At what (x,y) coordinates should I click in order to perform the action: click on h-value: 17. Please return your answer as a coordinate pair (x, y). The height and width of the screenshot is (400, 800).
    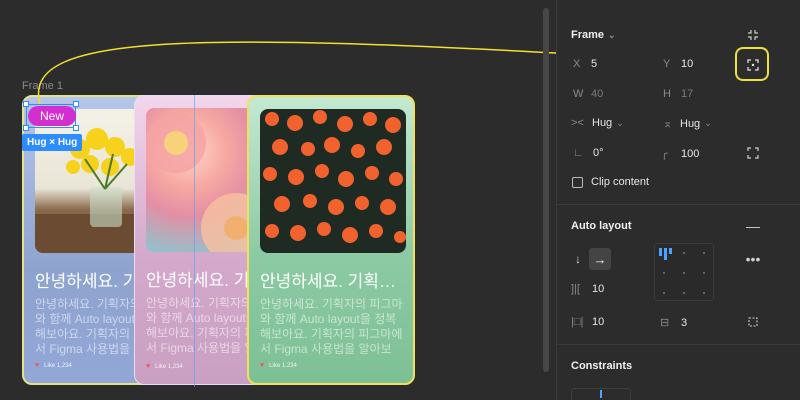
    Looking at the image, I should click on (687, 94).